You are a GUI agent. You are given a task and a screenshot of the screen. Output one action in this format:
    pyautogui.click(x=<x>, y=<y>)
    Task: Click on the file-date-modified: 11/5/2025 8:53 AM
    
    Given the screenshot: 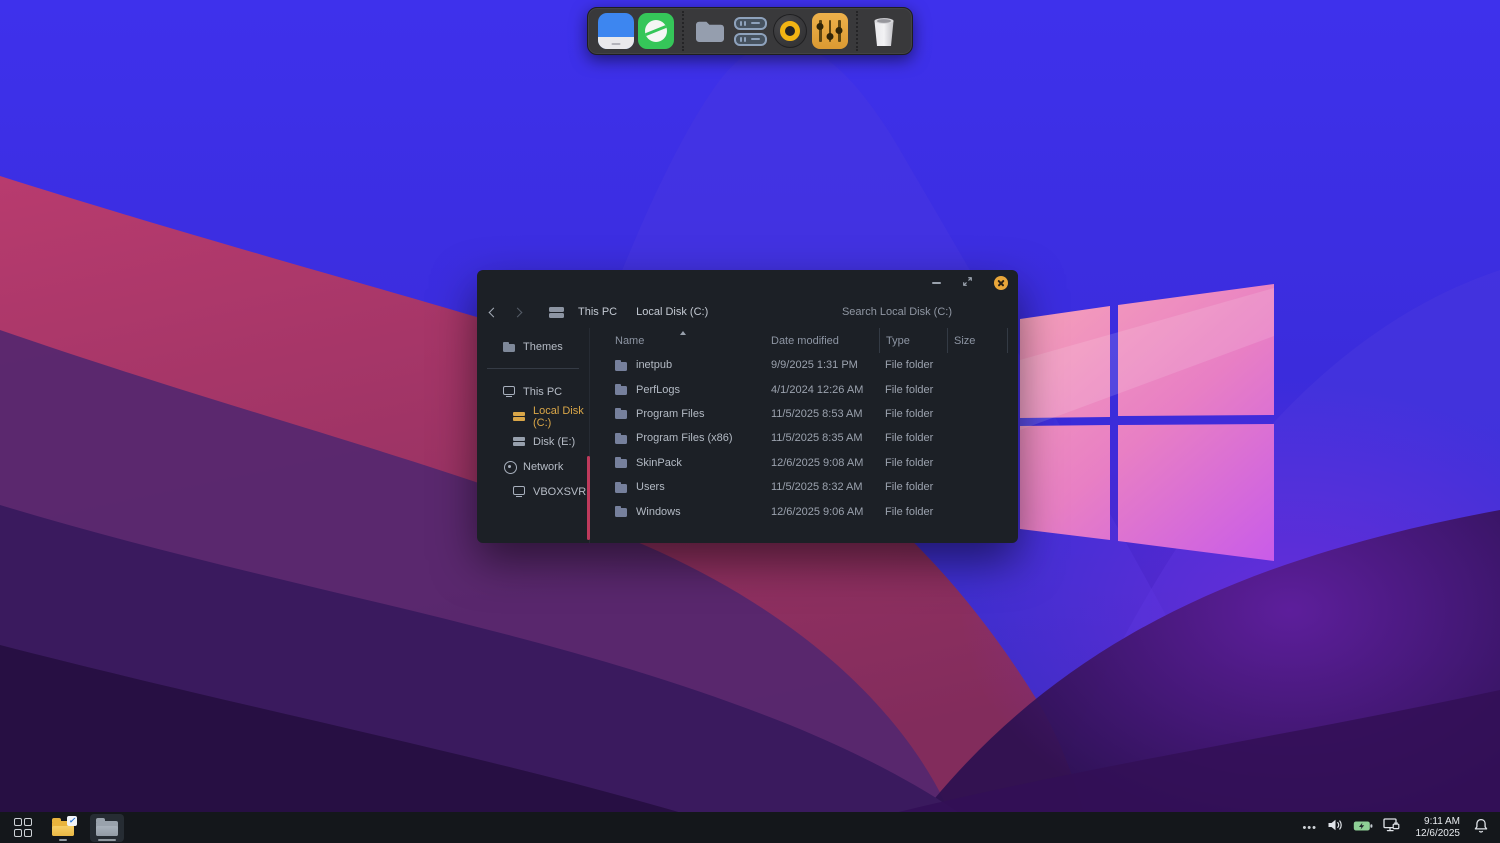 What is the action you would take?
    pyautogui.click(x=817, y=413)
    